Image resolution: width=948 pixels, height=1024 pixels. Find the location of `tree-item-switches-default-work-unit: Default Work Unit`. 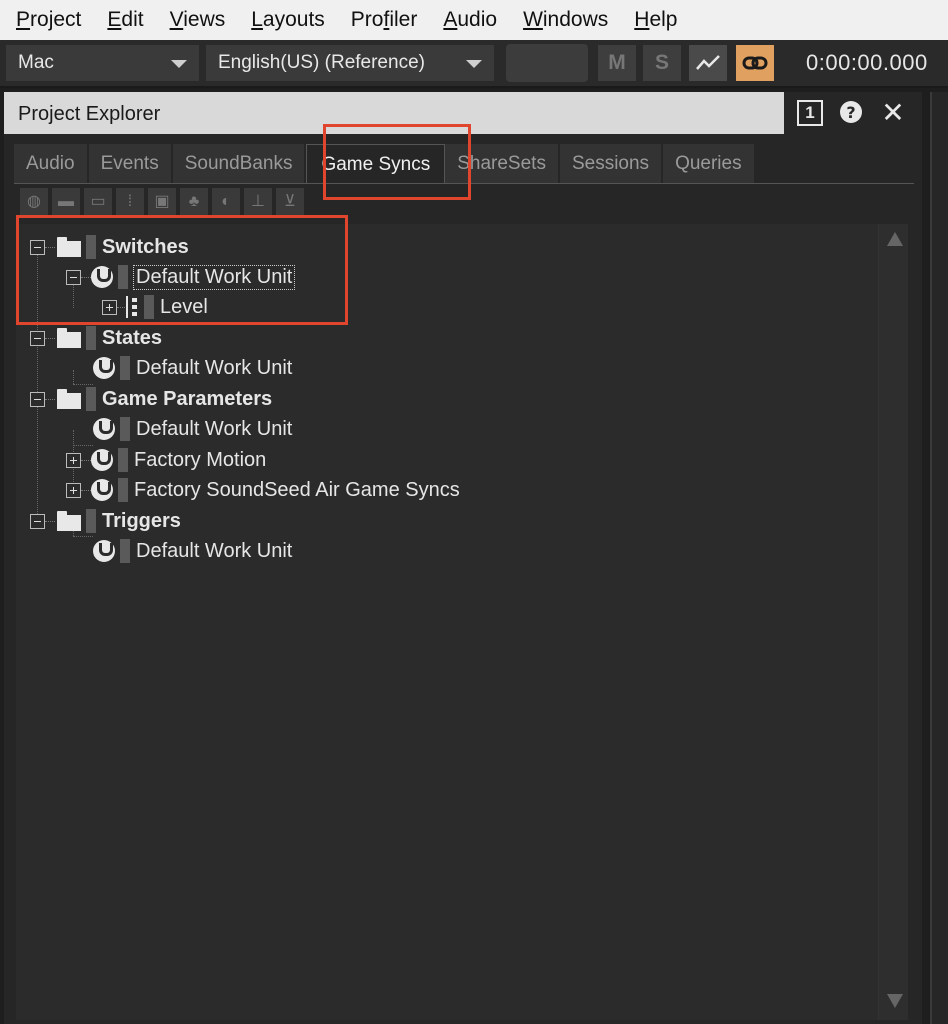

tree-item-switches-default-work-unit: Default Work Unit is located at coordinates (181, 277).